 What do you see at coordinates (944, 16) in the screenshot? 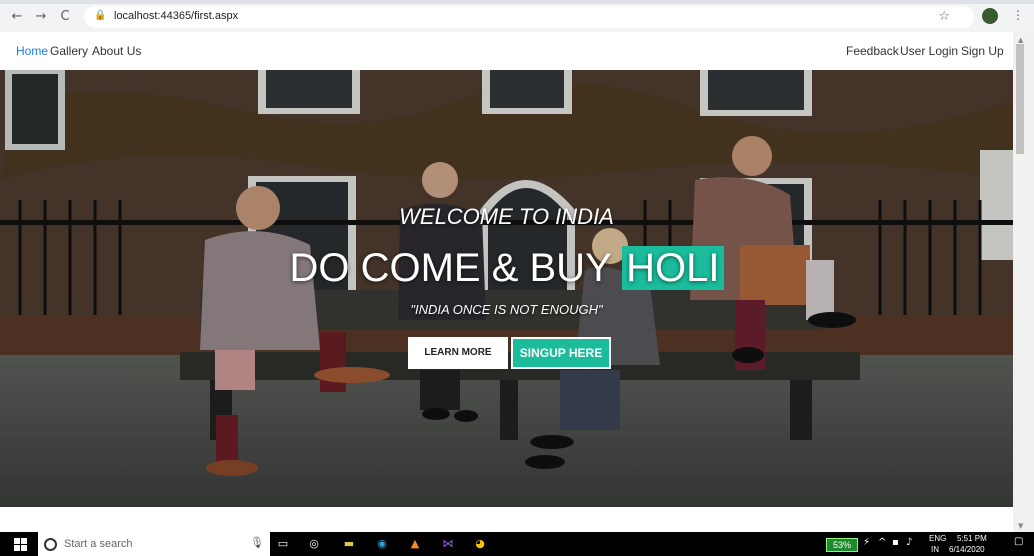
I see `bookmark-star-icon: ☆` at bounding box center [944, 16].